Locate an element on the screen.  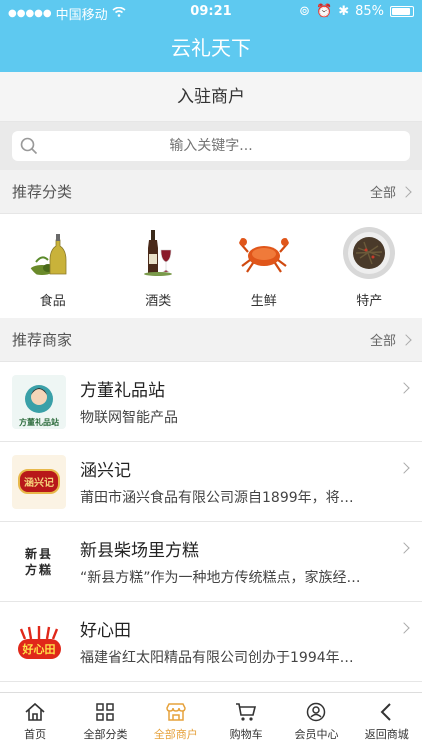
store-icon is located at coordinates (176, 711).